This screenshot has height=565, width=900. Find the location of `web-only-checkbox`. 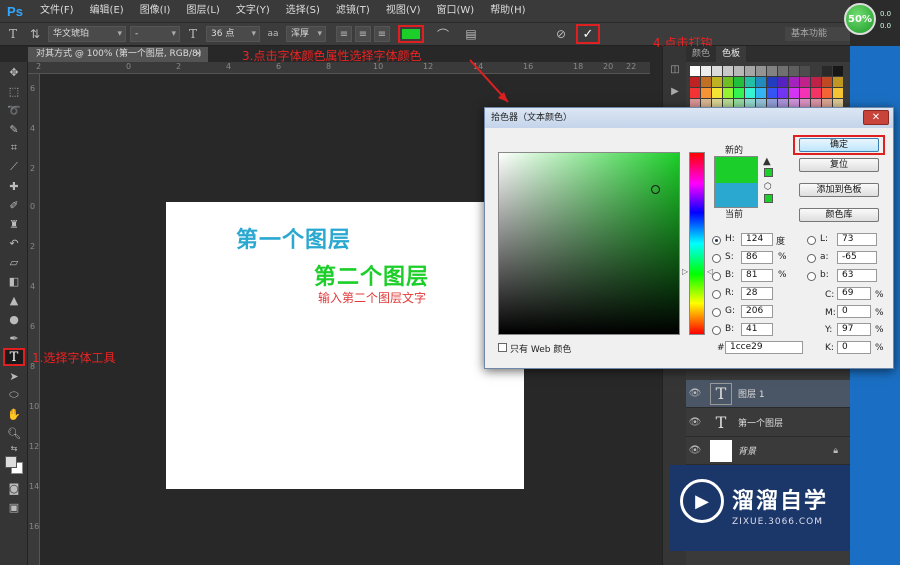

web-only-checkbox is located at coordinates (502, 347).